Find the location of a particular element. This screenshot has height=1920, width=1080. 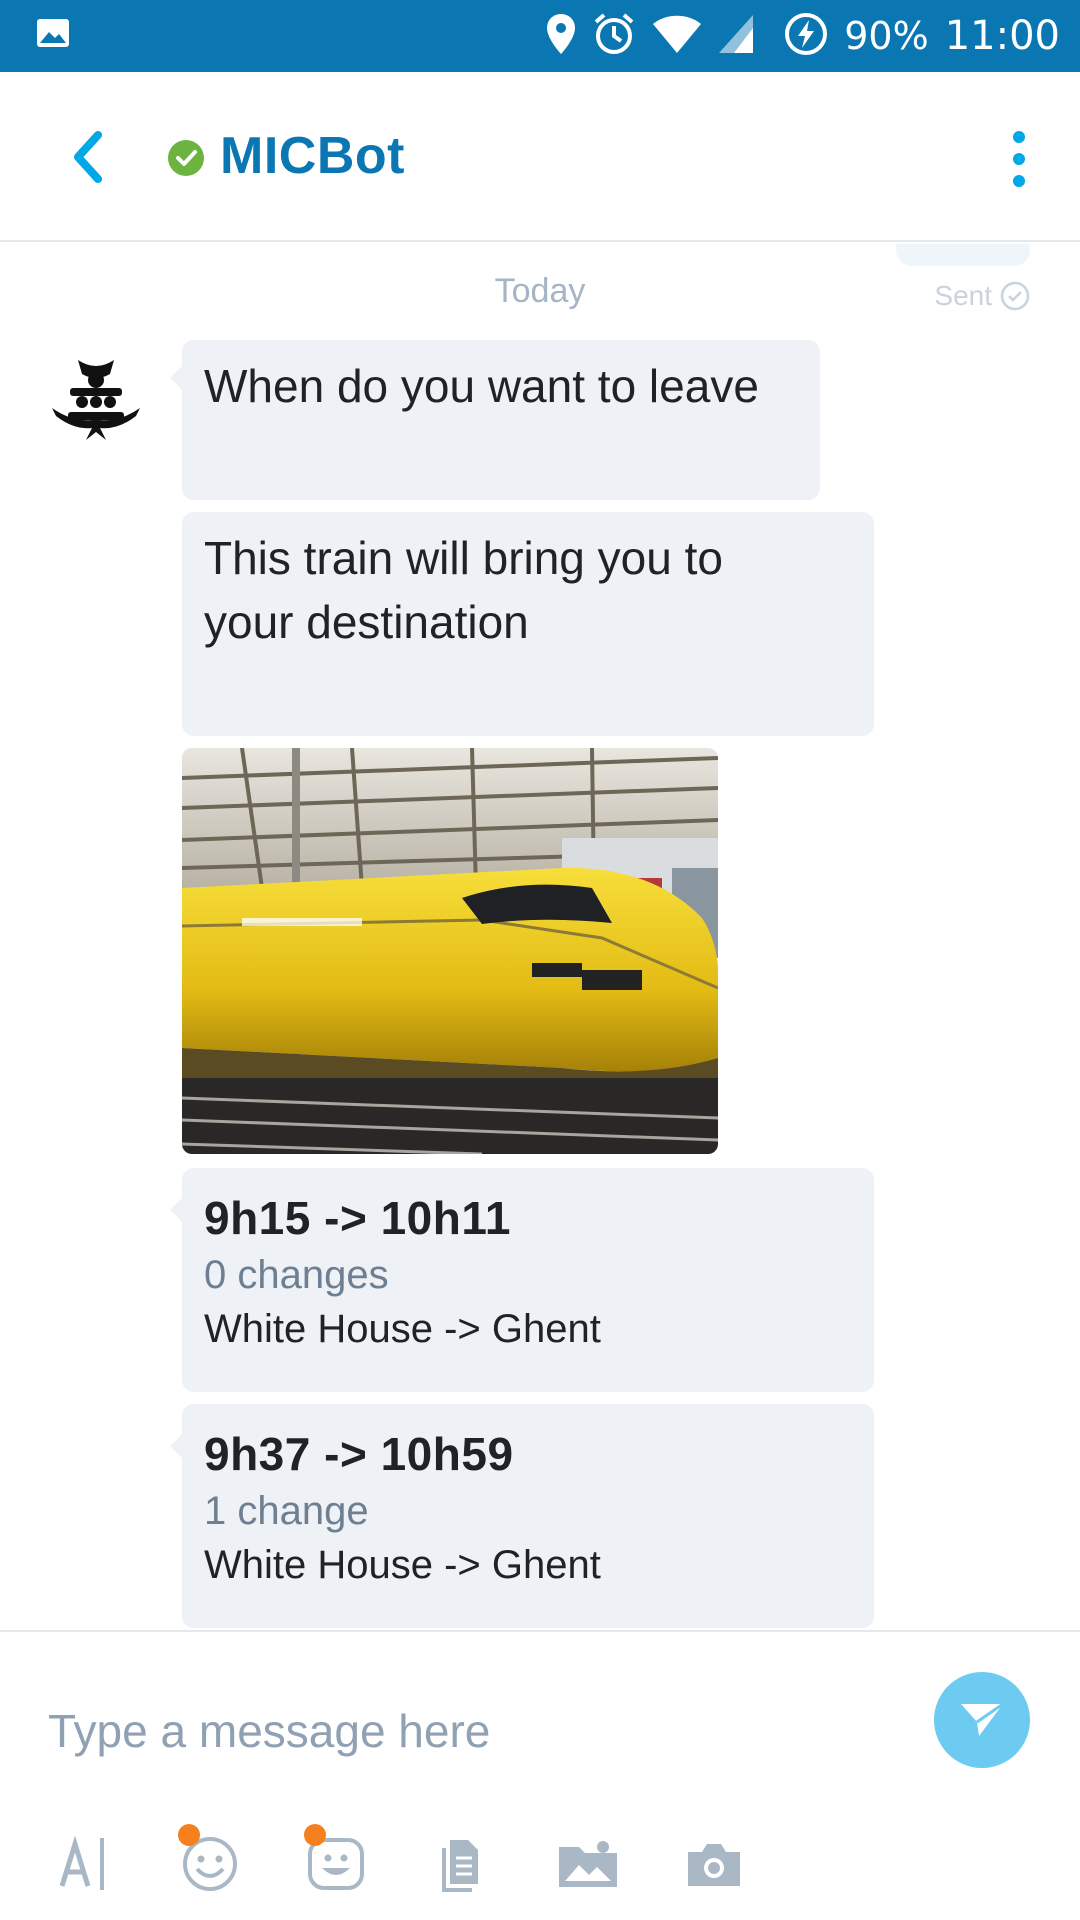

file-button is located at coordinates (462, 1864).